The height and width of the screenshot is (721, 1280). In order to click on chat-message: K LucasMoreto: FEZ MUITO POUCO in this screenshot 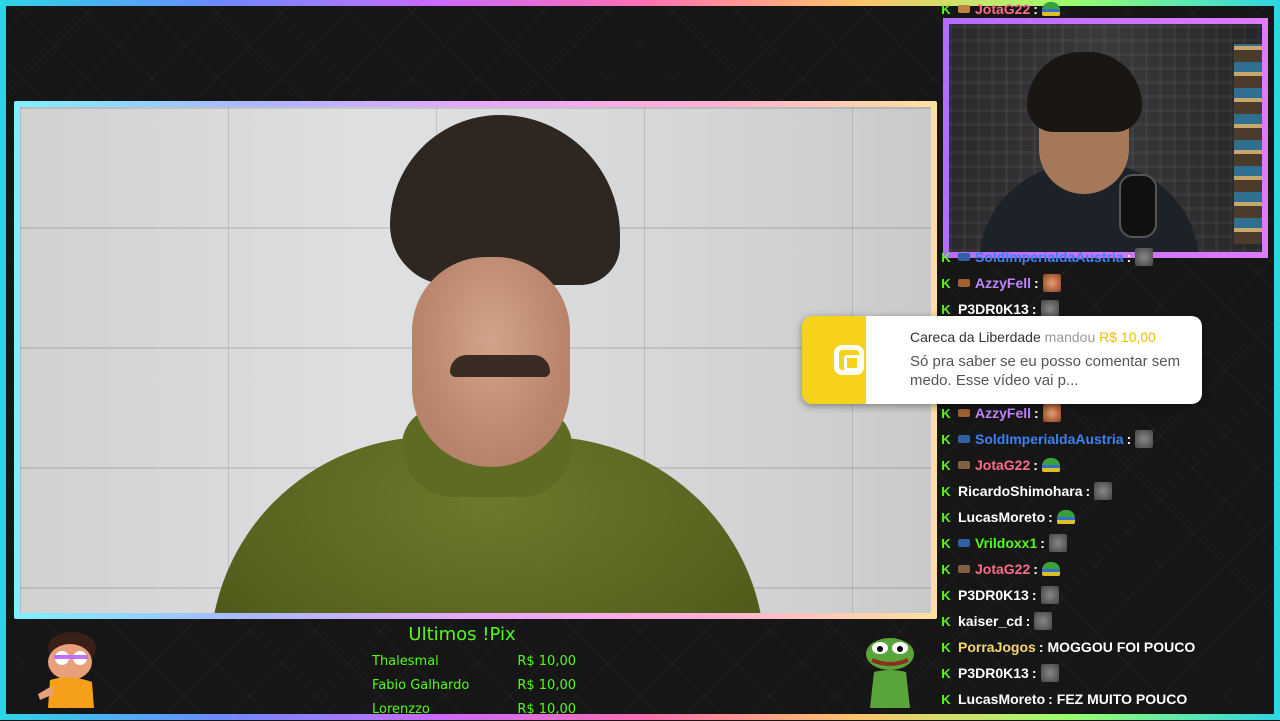, I will do `click(1063, 699)`.